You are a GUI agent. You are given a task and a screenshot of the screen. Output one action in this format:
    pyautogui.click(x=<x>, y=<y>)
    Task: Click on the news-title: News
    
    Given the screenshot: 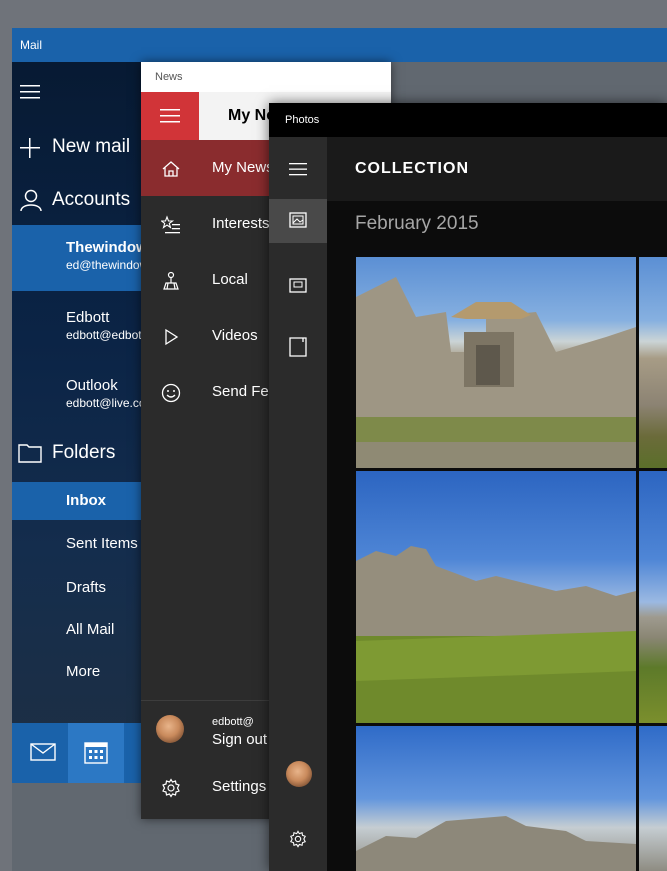 What is the action you would take?
    pyautogui.click(x=266, y=77)
    